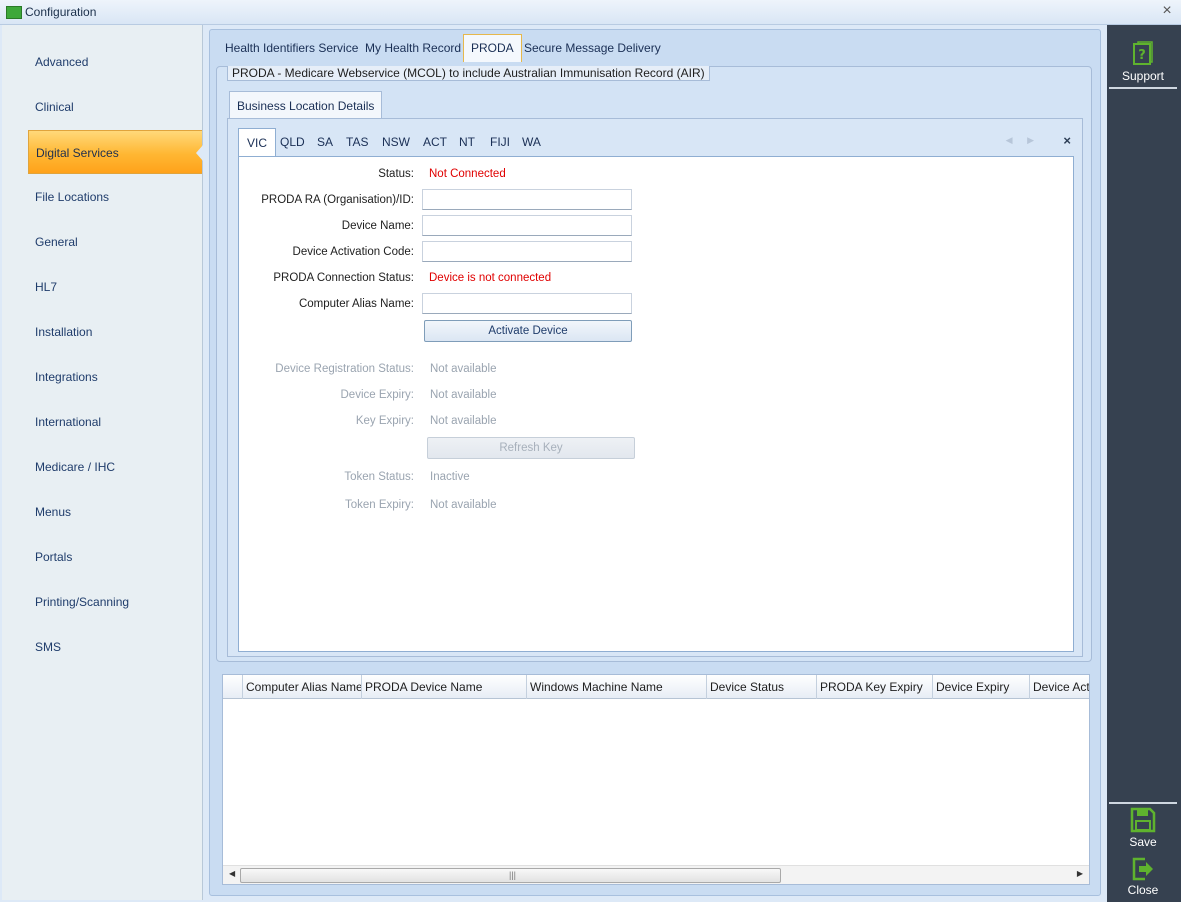 The height and width of the screenshot is (902, 1181). Describe the element at coordinates (115, 602) in the screenshot. I see `nav-item-printing-scanning: Printing/Scanning` at that location.